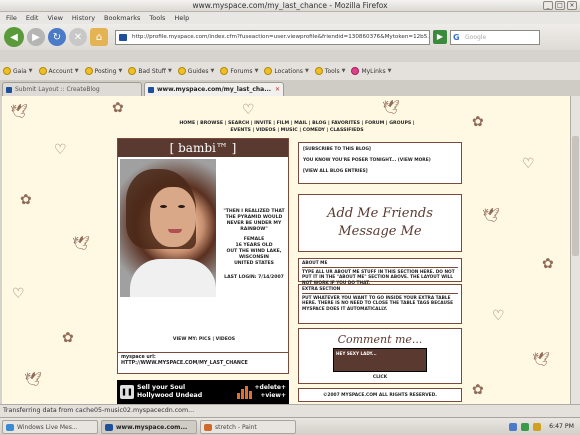 The height and width of the screenshot is (435, 580). What do you see at coordinates (254, 277) in the screenshot?
I see `last-login: LAST LOGIN: 7/14/2007` at bounding box center [254, 277].